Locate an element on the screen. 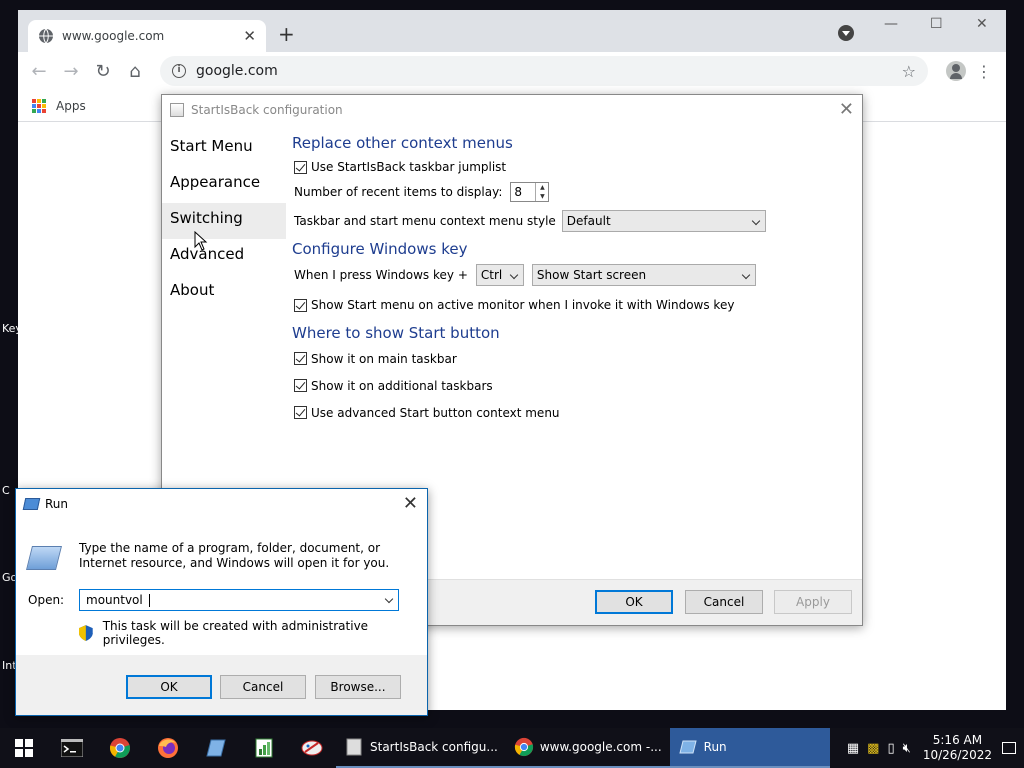 Image resolution: width=1024 pixels, height=768 pixels. firefox-icon is located at coordinates (168, 748).